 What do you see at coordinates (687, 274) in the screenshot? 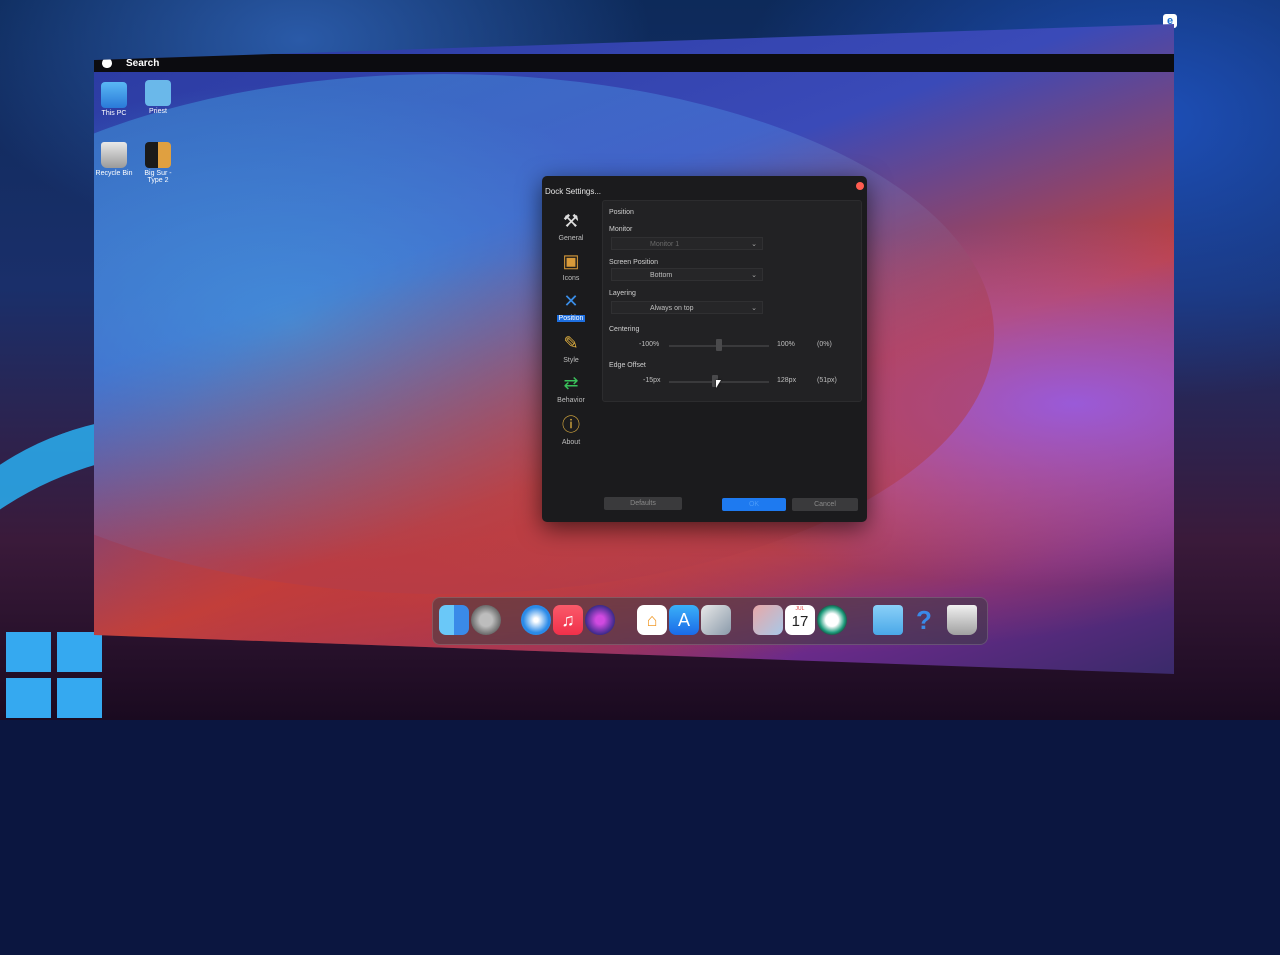
I see `screen-position-select: Bottom ⌄` at bounding box center [687, 274].